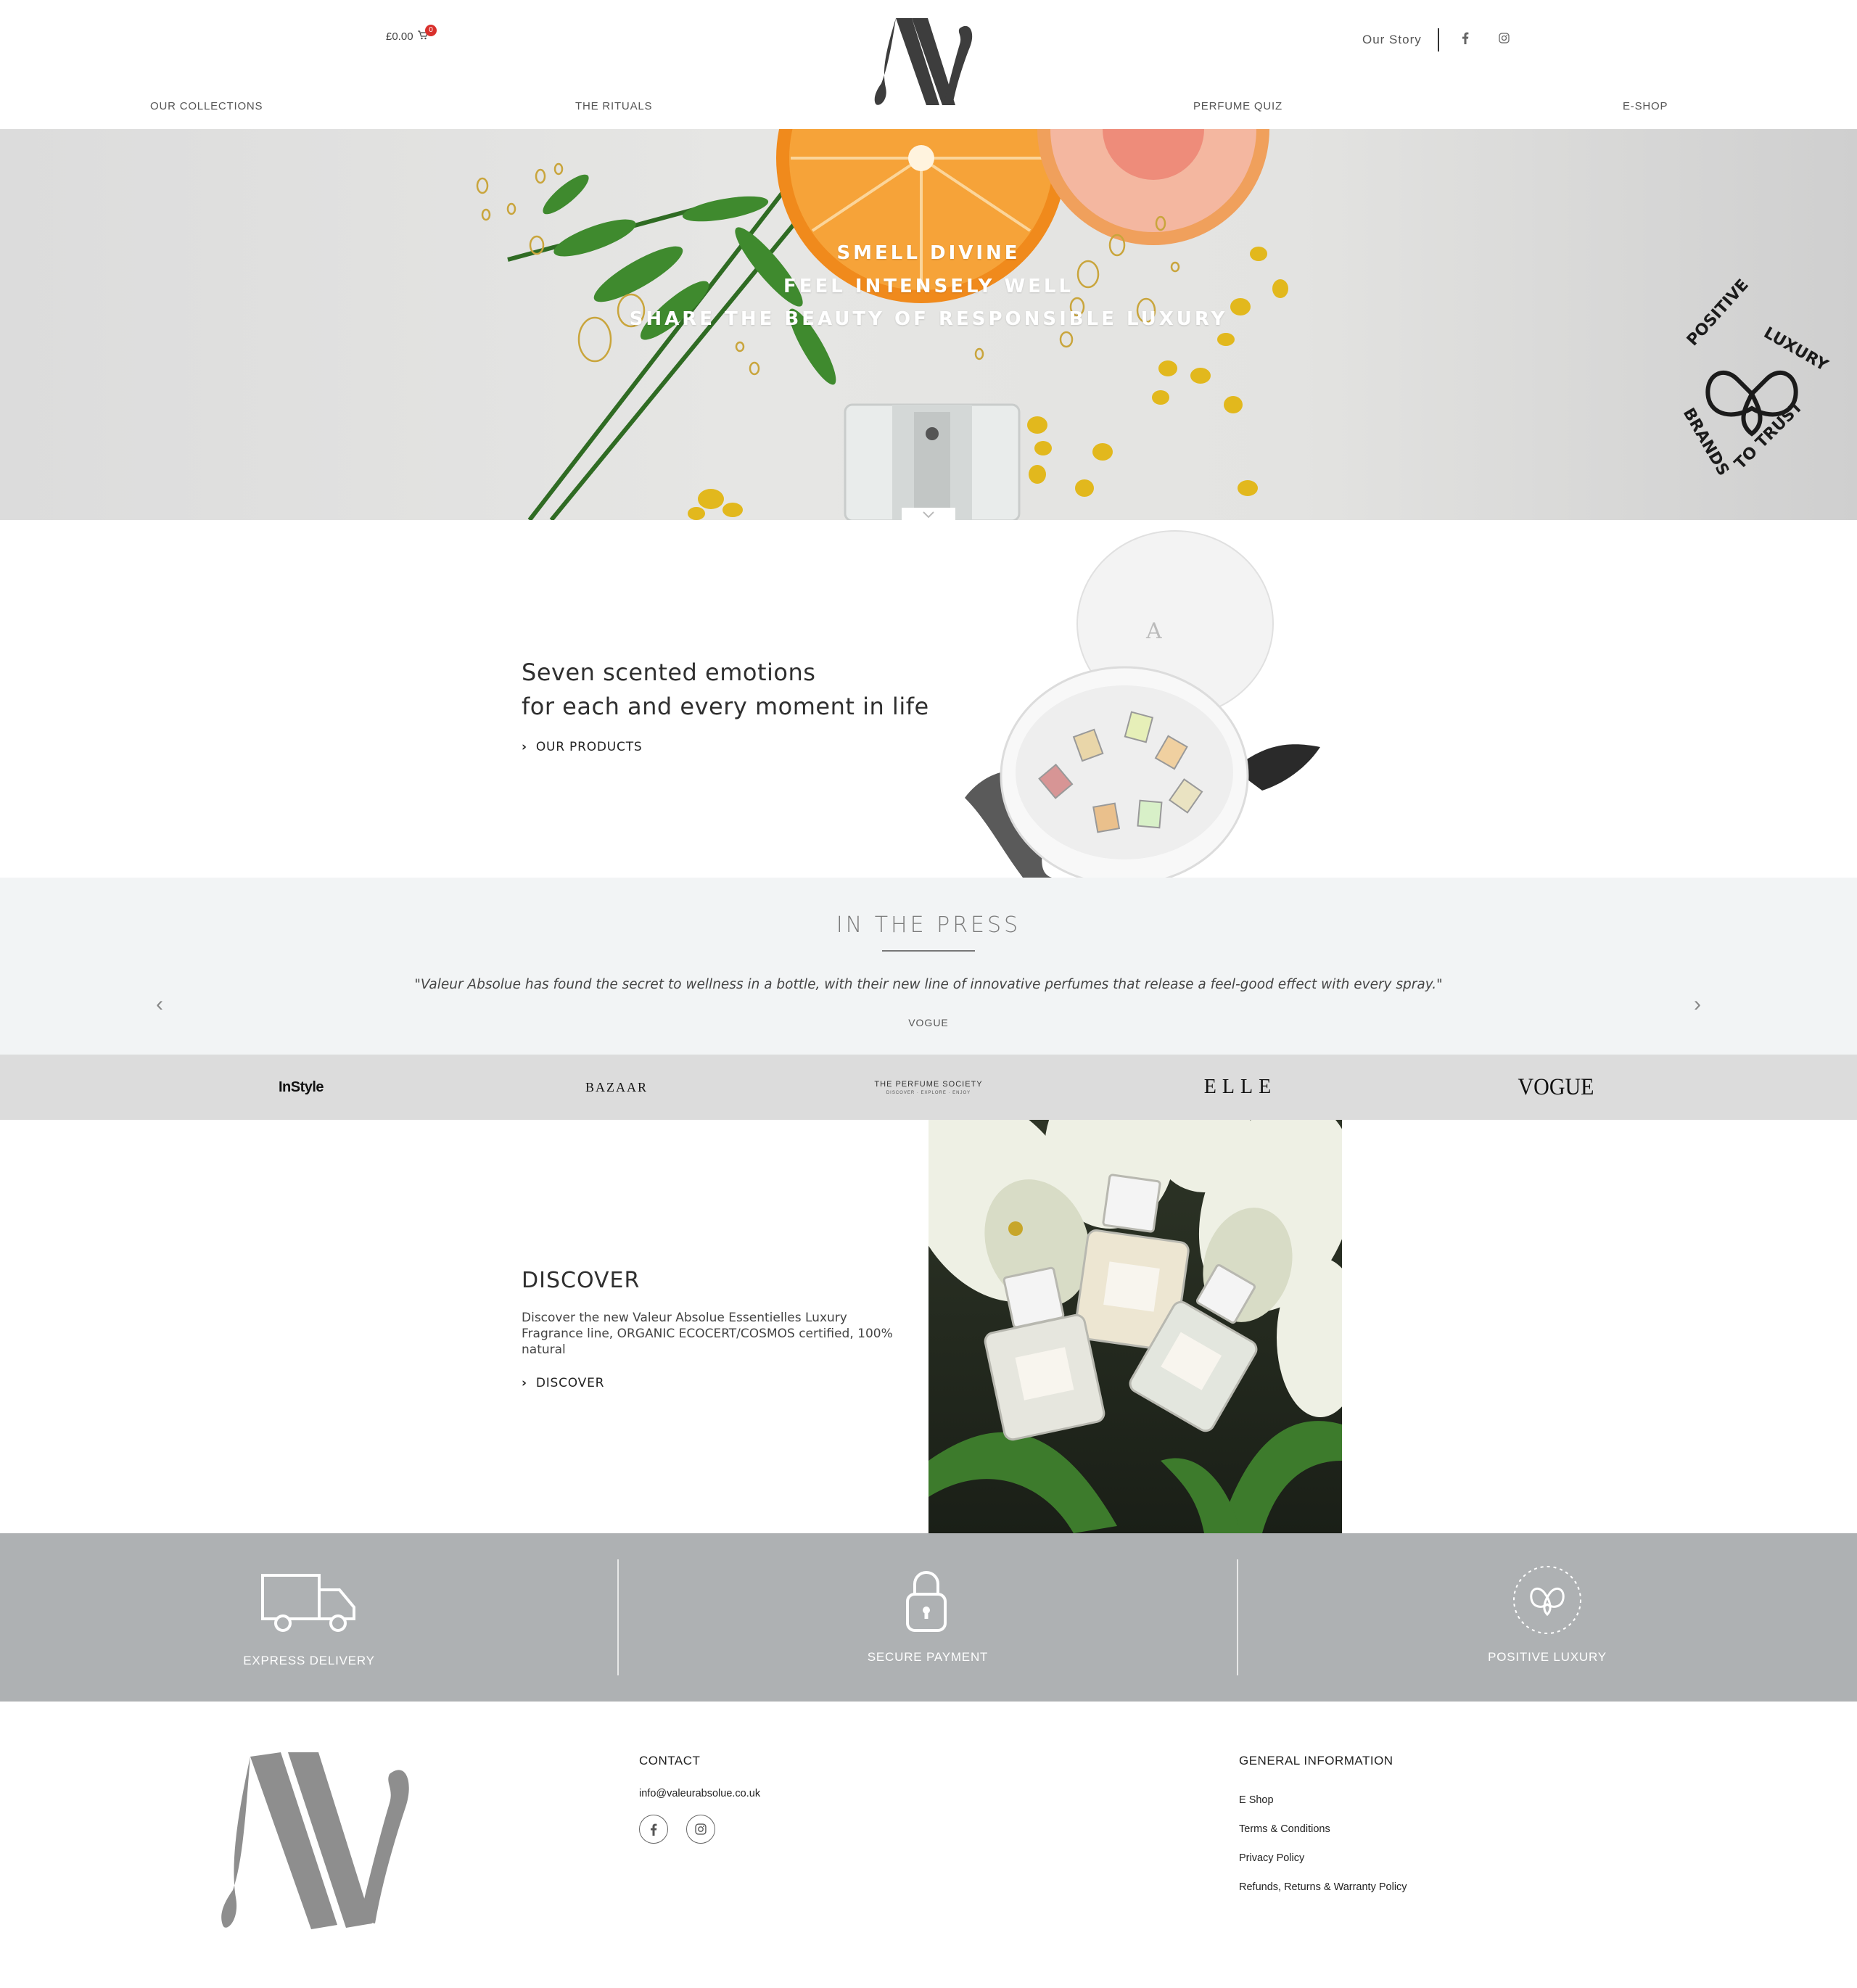  What do you see at coordinates (1556, 1086) in the screenshot?
I see `vogue-logo: VOGUE` at bounding box center [1556, 1086].